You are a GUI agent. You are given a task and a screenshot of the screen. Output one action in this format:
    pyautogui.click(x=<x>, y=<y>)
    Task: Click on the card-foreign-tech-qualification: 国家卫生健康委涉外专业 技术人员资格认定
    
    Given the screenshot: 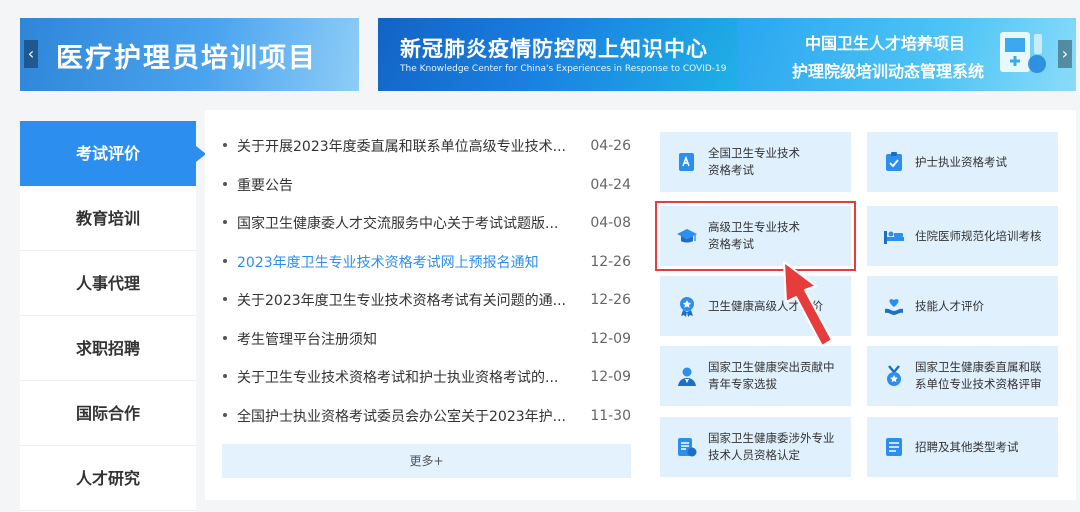 What is the action you would take?
    pyautogui.click(x=755, y=447)
    